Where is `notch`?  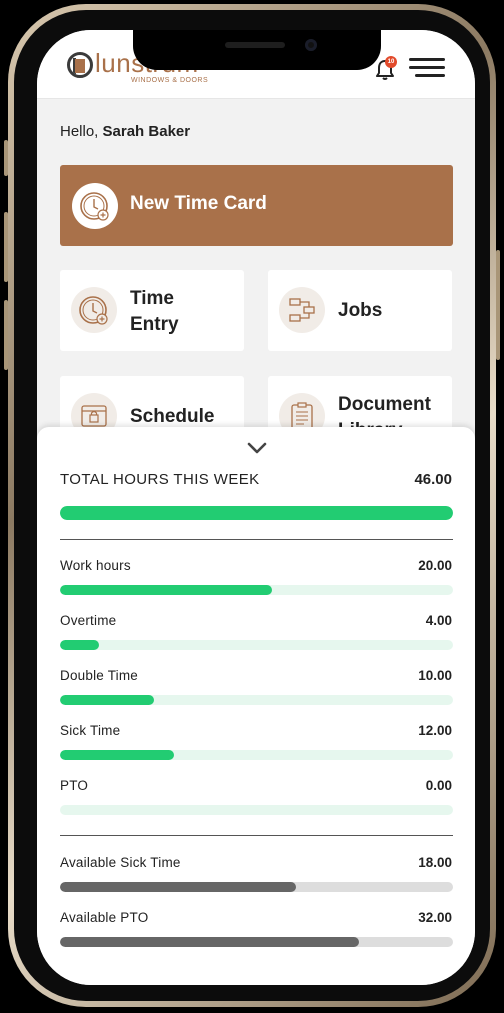
notch is located at coordinates (257, 50).